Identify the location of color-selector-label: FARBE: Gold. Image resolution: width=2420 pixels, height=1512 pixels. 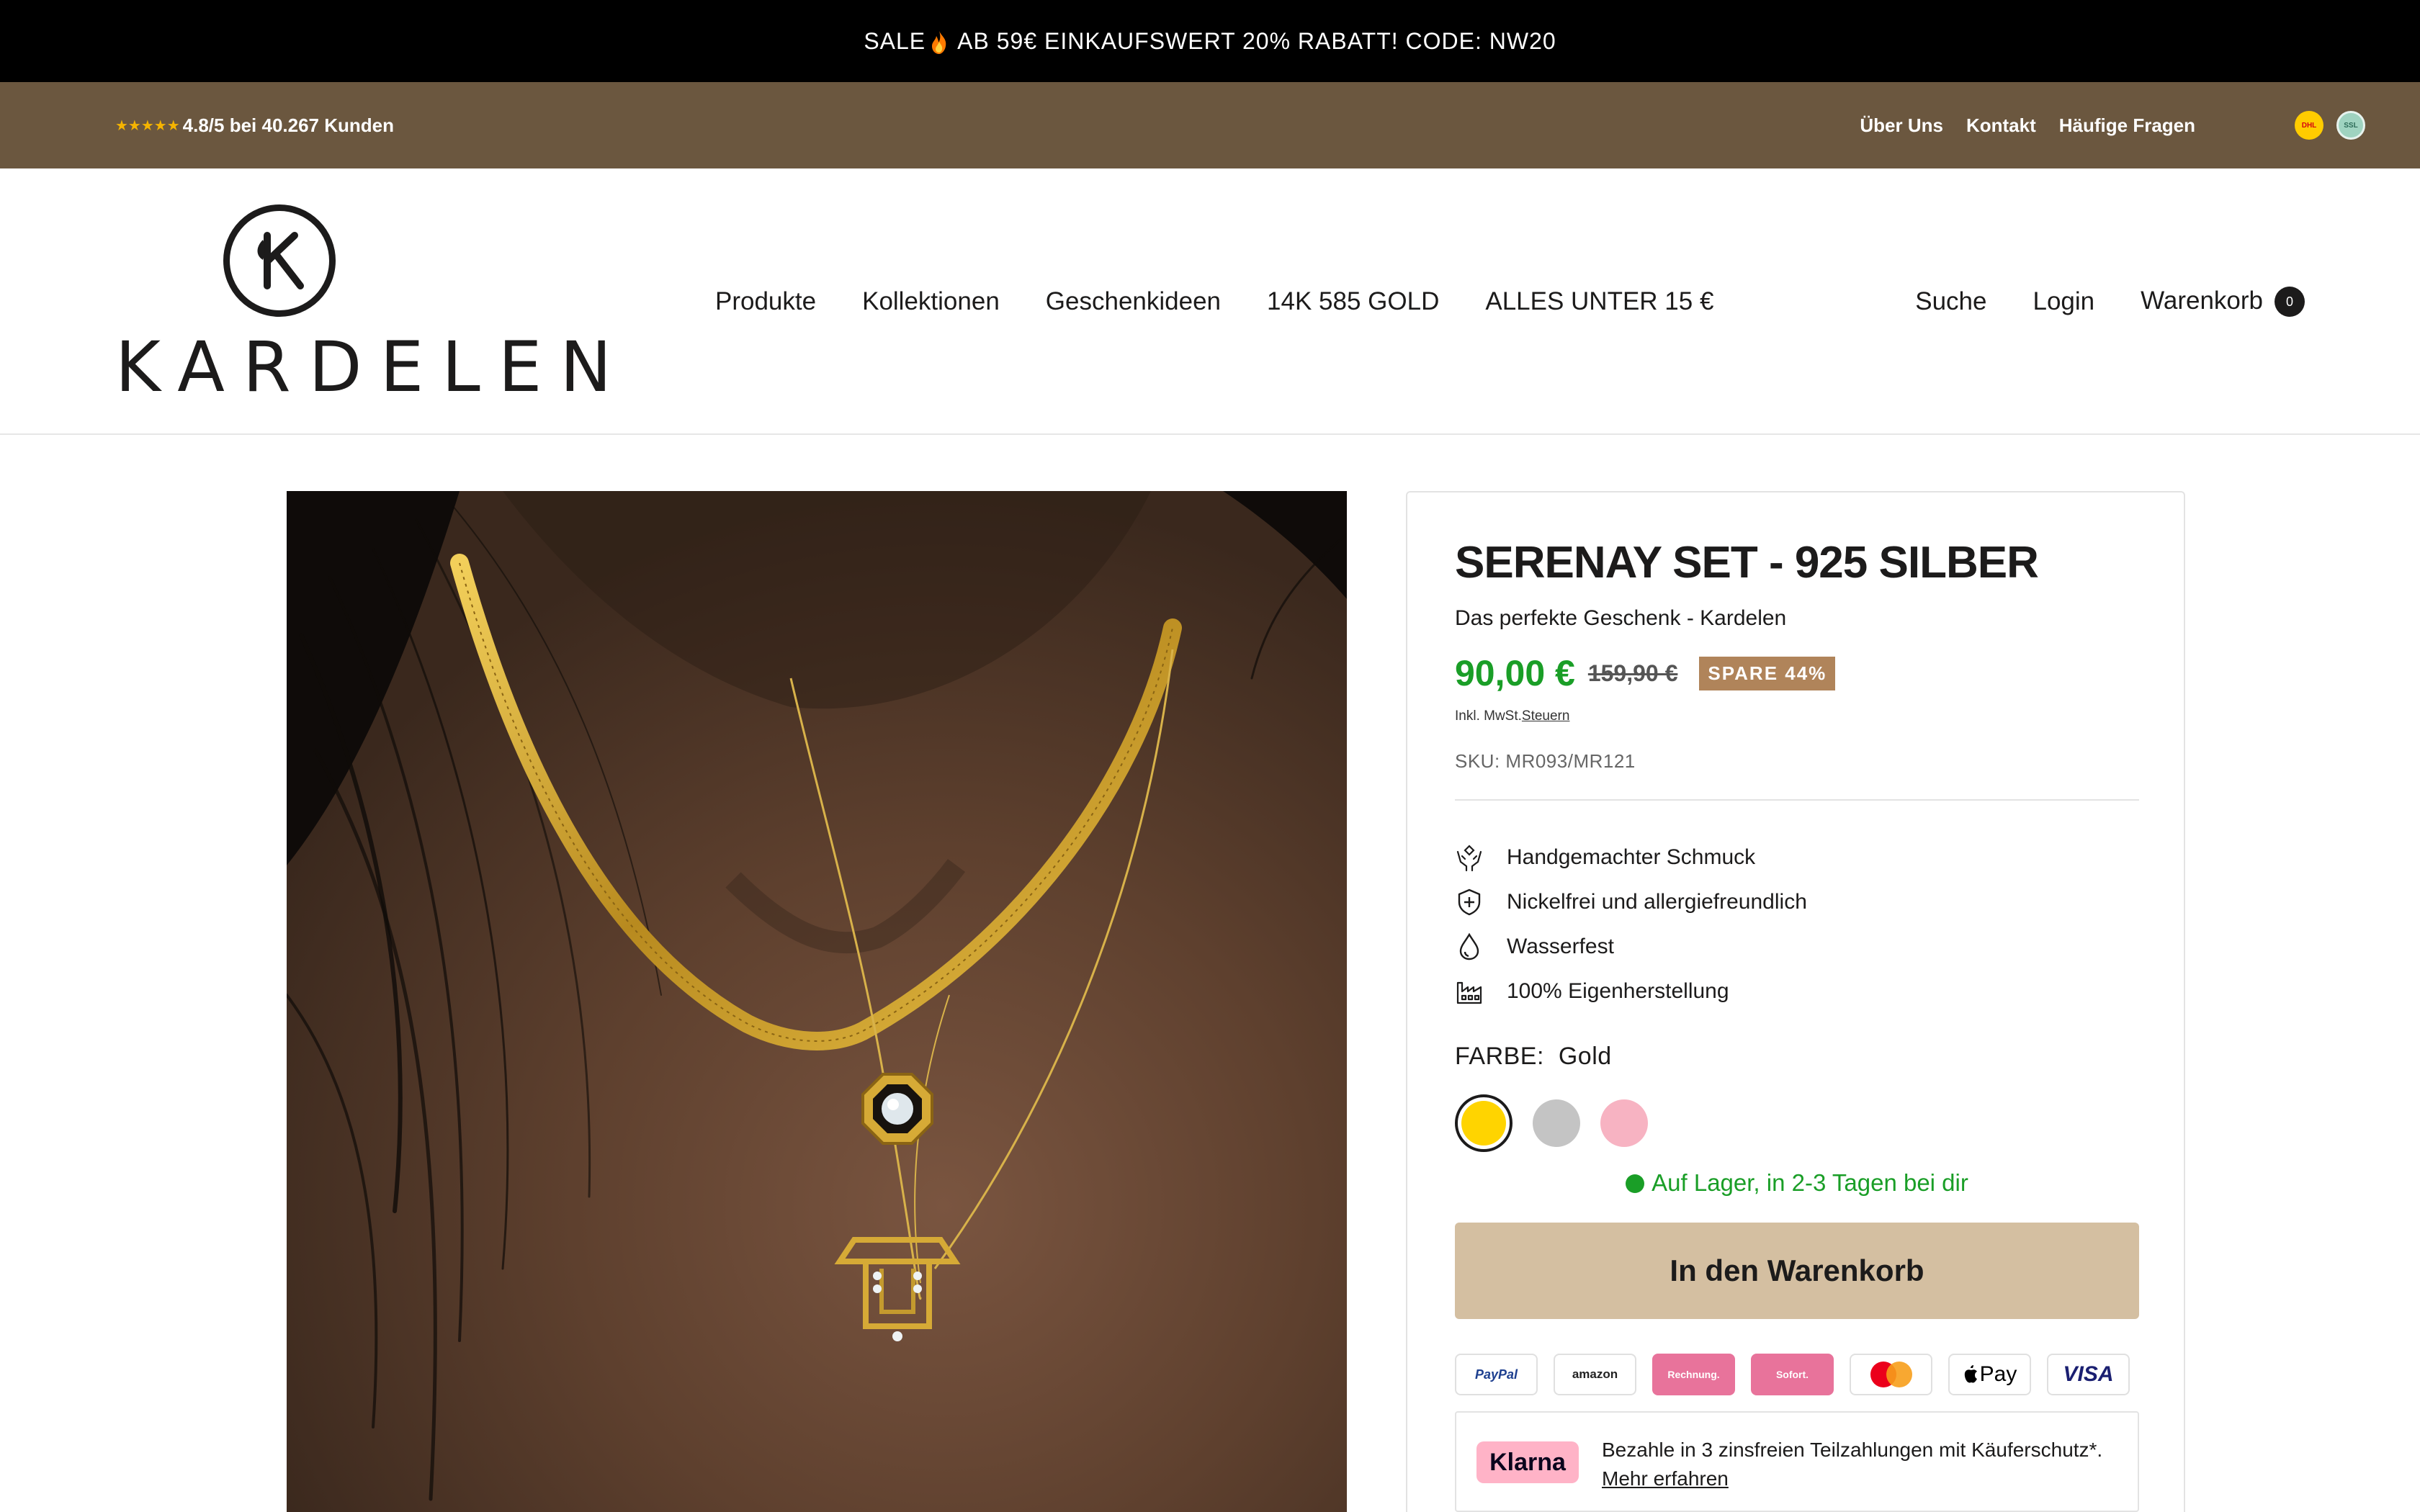
(1534, 1057).